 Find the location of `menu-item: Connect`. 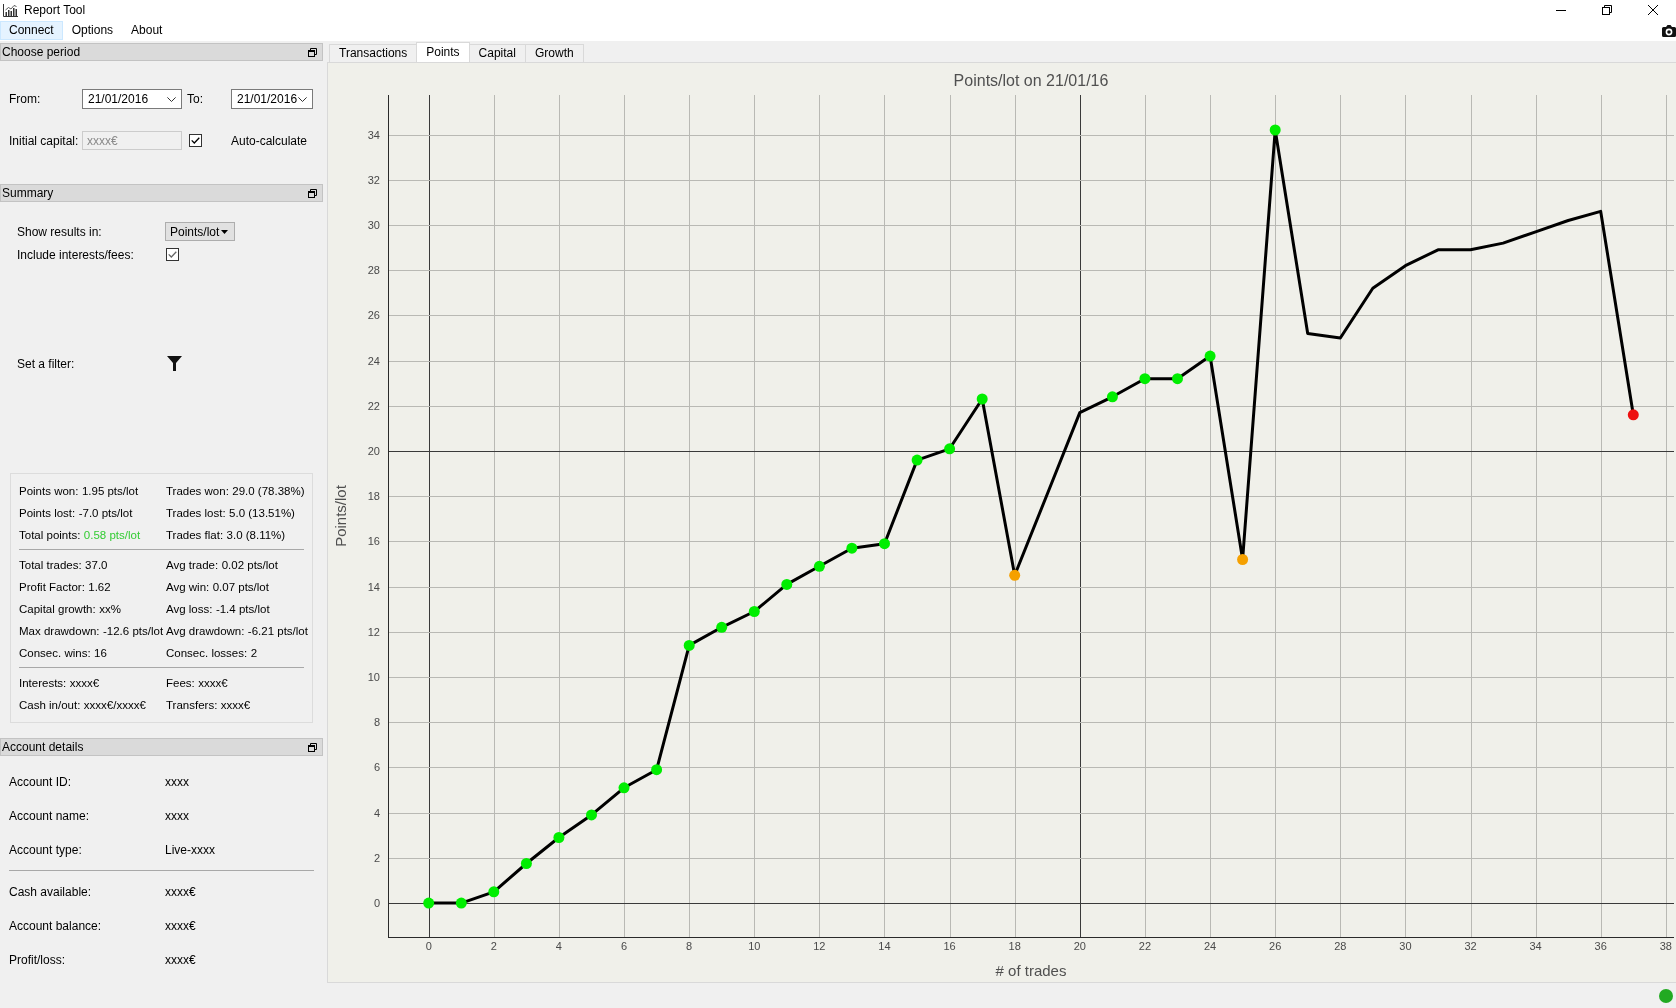

menu-item: Connect is located at coordinates (31, 30).